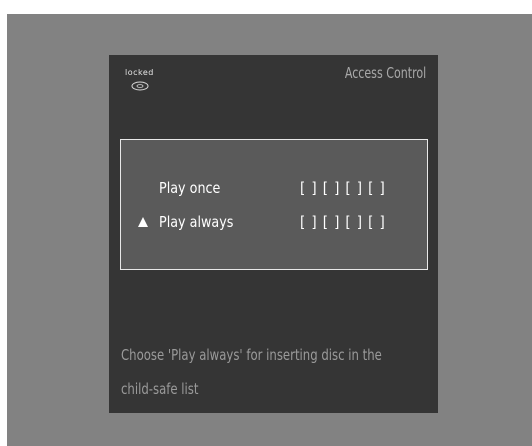 Image resolution: width=532 pixels, height=446 pixels. Describe the element at coordinates (343, 188) in the screenshot. I see `code-slots-play-once: [ ] [ ] [ ] [ ]` at that location.